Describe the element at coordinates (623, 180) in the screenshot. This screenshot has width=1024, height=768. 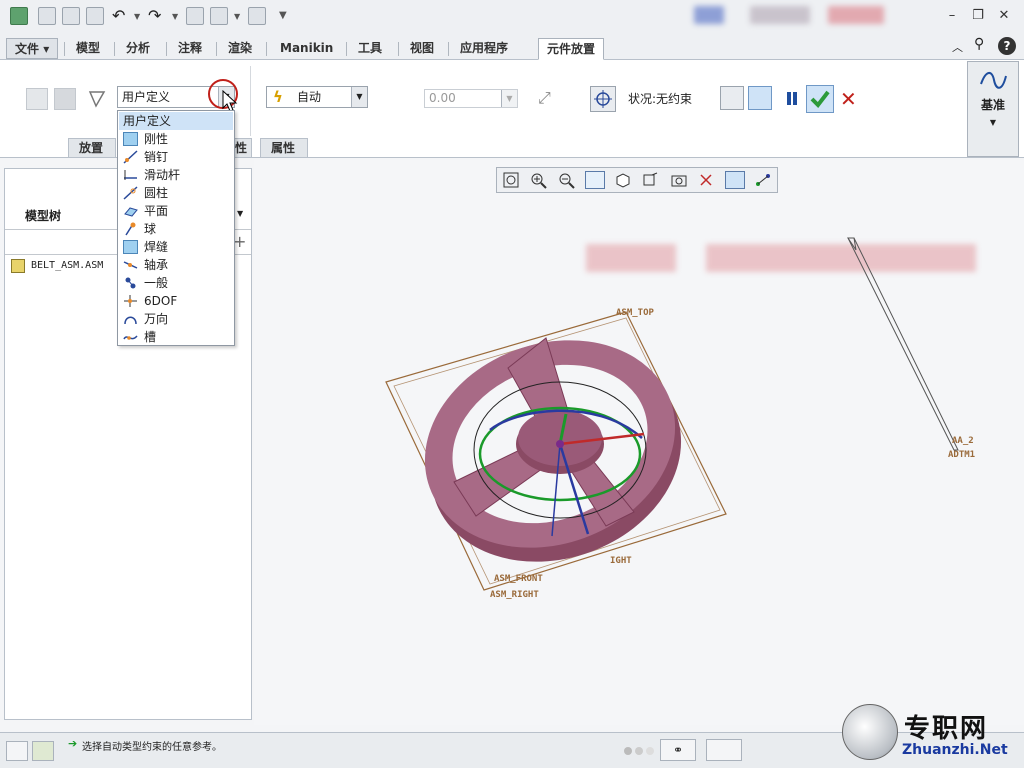
I see `display-style-icon` at that location.